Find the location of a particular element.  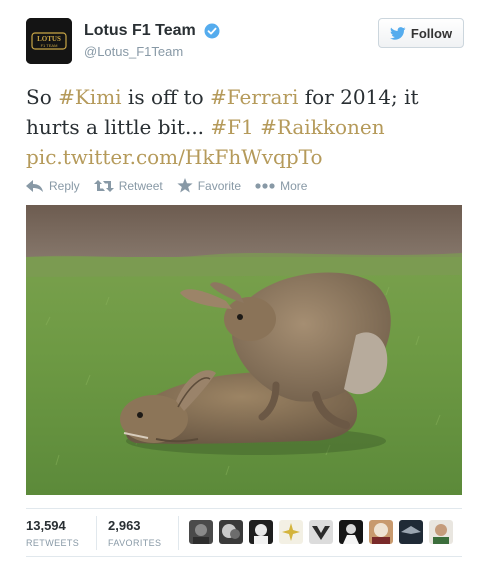

retweet-action: Retweet is located at coordinates (128, 185).